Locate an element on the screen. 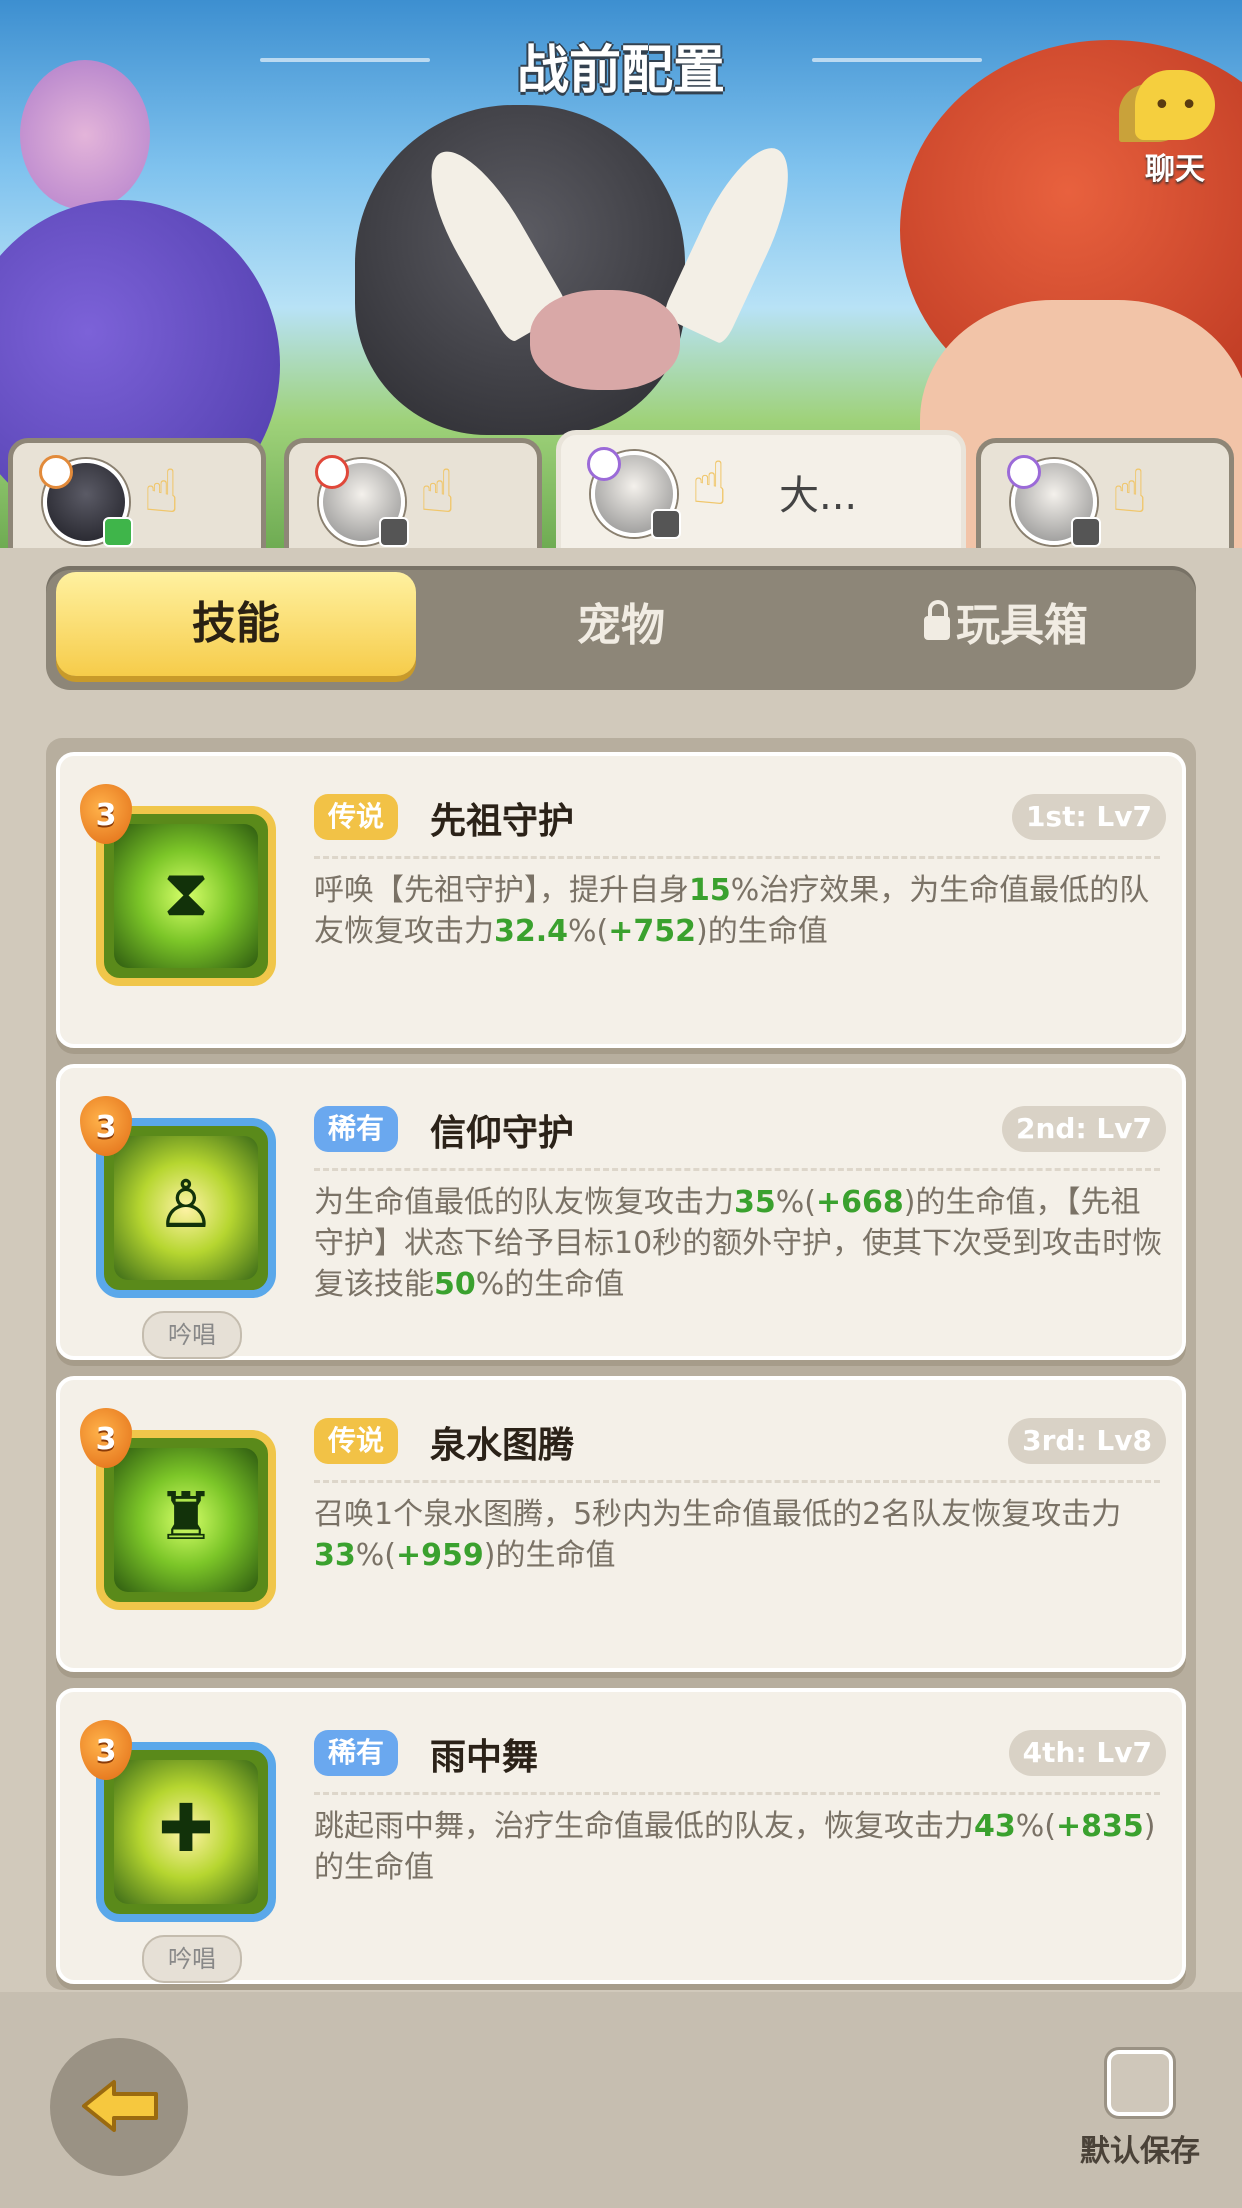  page-title: 战前配置 is located at coordinates (620, 71).